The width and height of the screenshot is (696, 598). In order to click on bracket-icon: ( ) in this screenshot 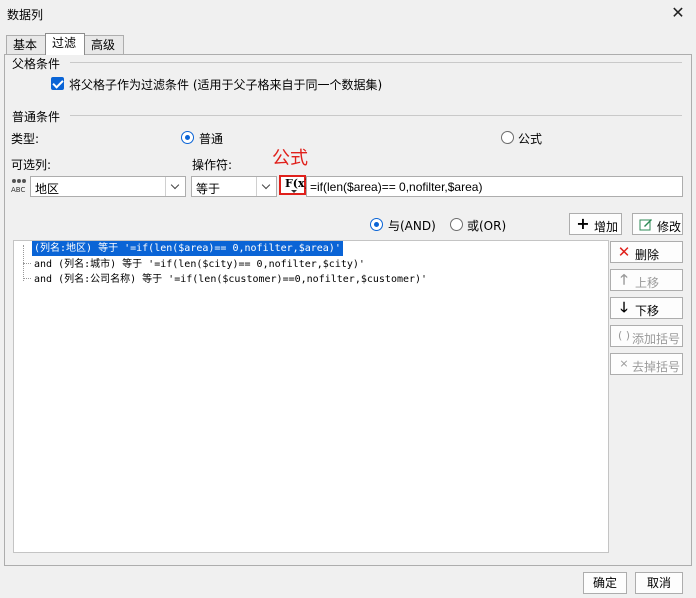, I will do `click(624, 335)`.